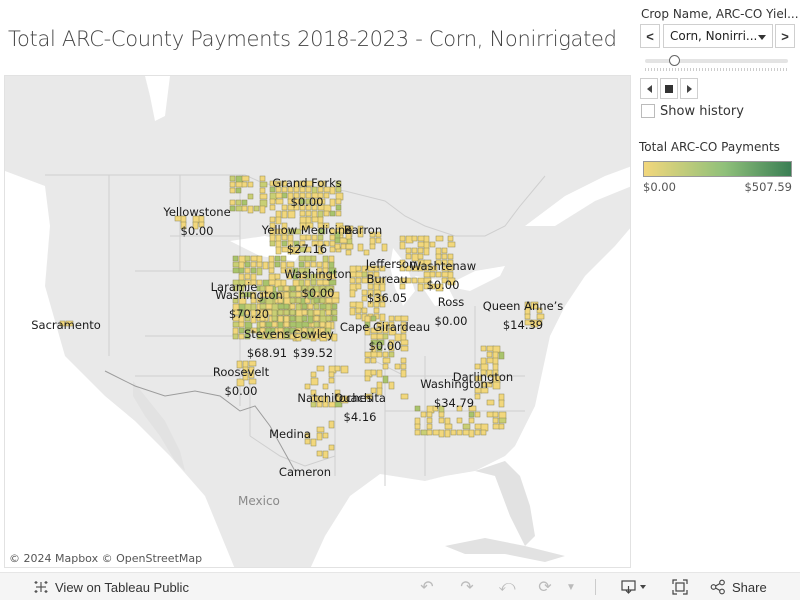 This screenshot has height=600, width=800. What do you see at coordinates (785, 36) in the screenshot?
I see `filter-next-button: >` at bounding box center [785, 36].